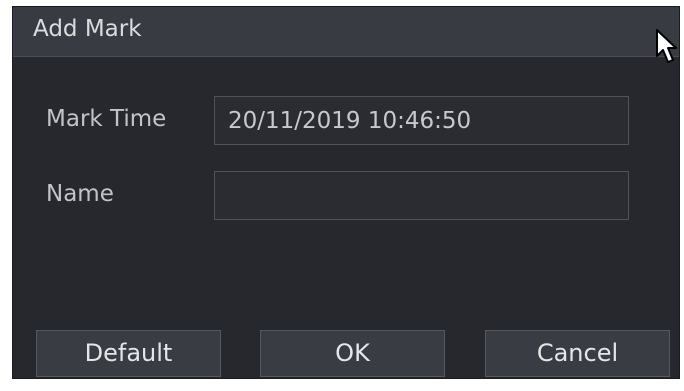  Describe the element at coordinates (666, 46) in the screenshot. I see `mouse-pointer-icon` at that location.